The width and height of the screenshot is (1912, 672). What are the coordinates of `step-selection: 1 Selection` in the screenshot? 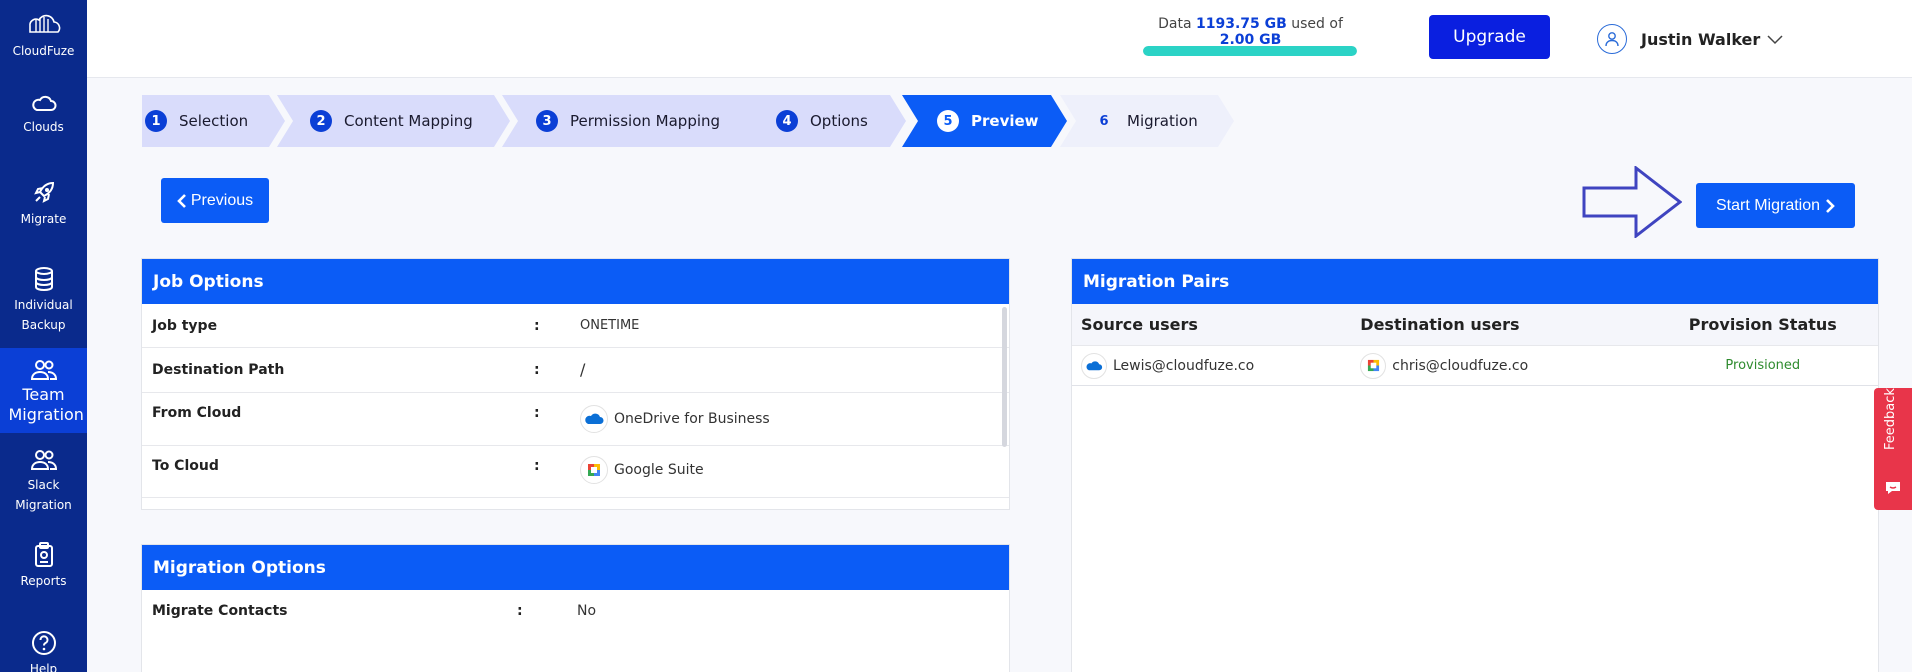 It's located at (213, 121).